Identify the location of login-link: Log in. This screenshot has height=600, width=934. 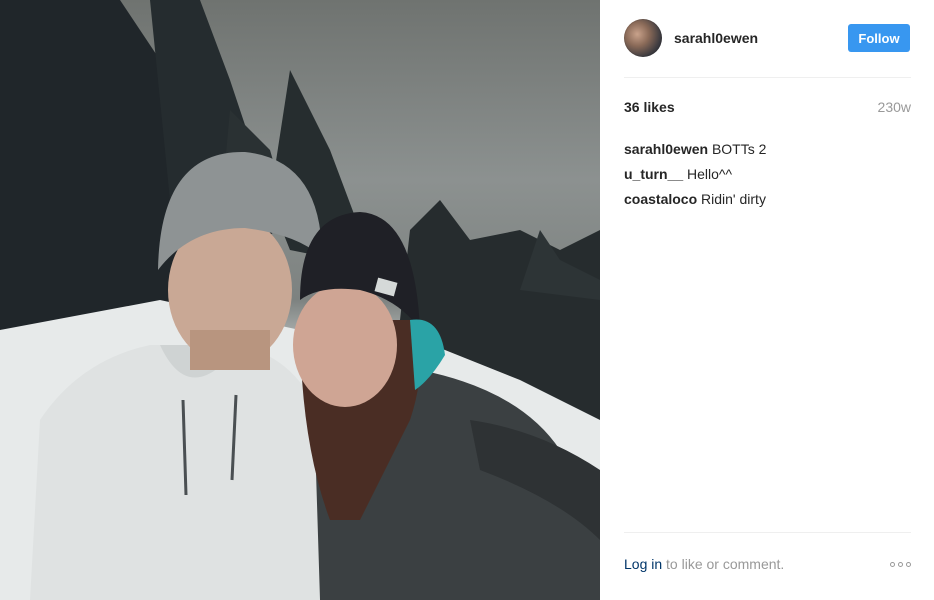
(643, 564).